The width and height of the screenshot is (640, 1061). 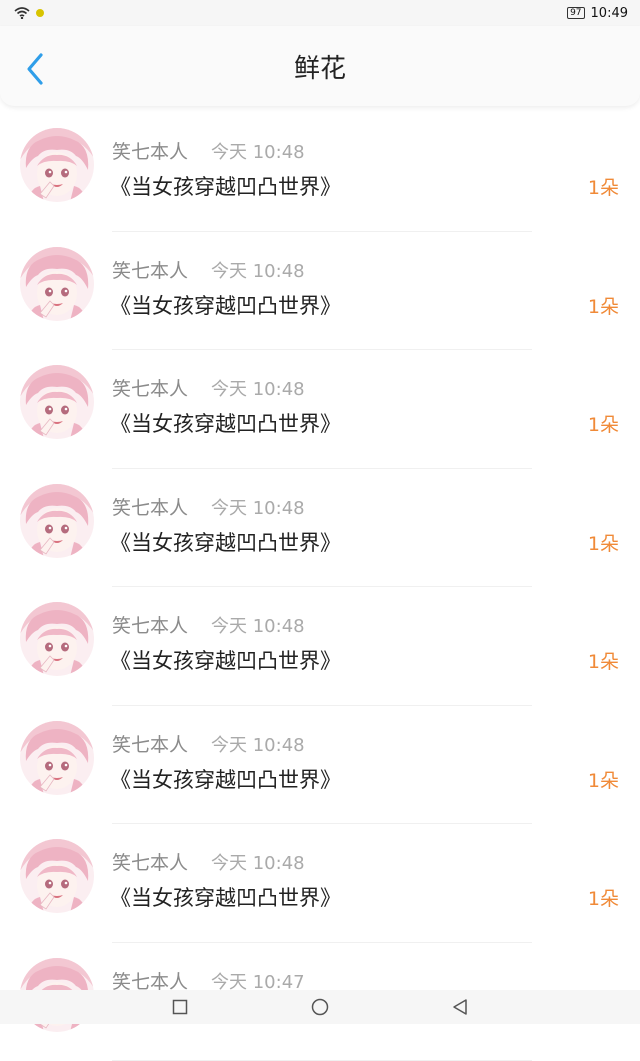 I want to click on app-header: 鲜花, so click(x=320, y=66).